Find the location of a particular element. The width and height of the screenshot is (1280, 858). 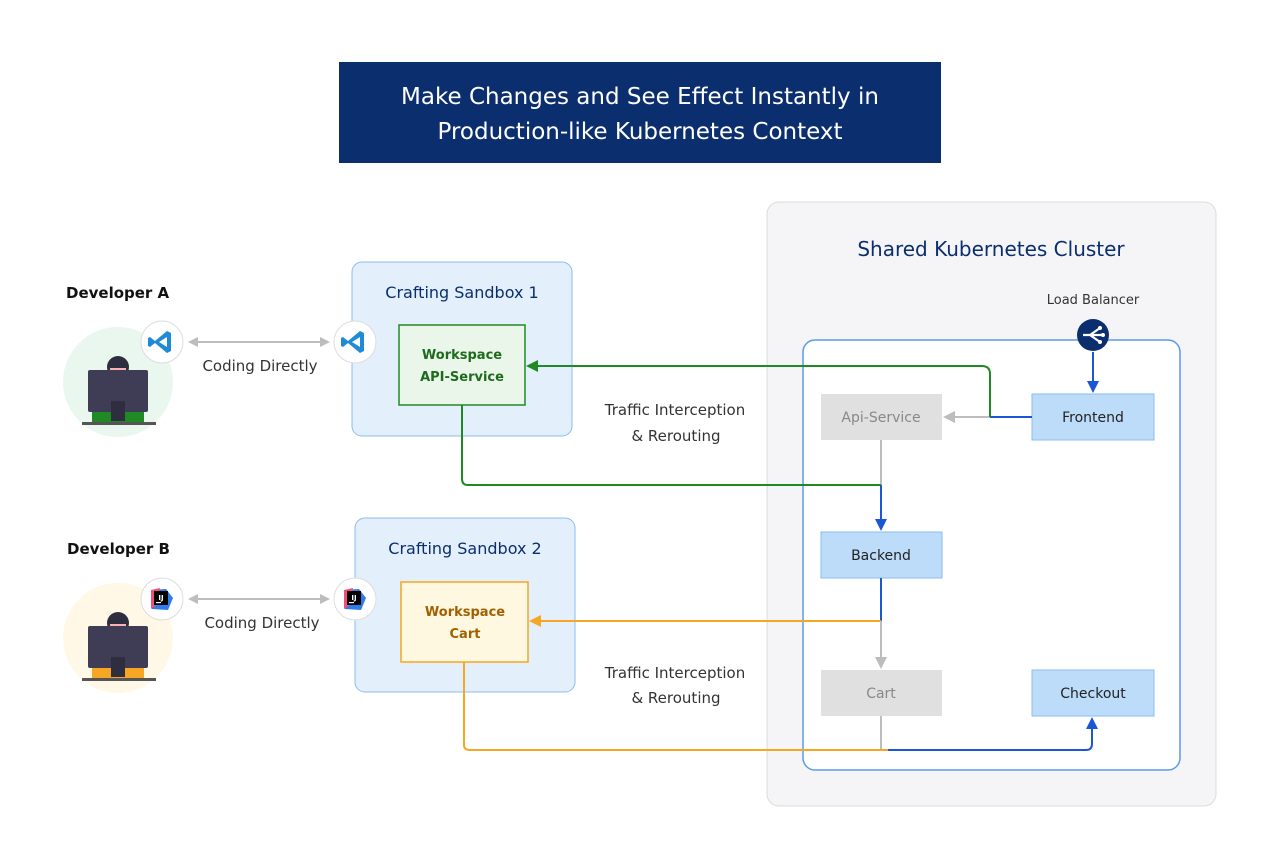

cart-label: Cart is located at coordinates (881, 694).